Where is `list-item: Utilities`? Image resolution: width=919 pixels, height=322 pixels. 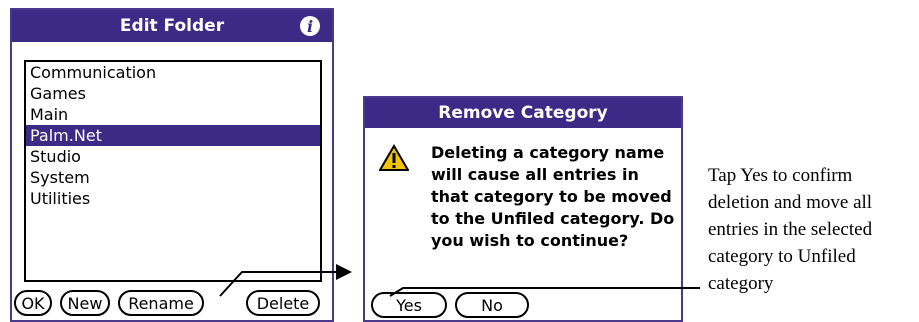
list-item: Utilities is located at coordinates (173, 198).